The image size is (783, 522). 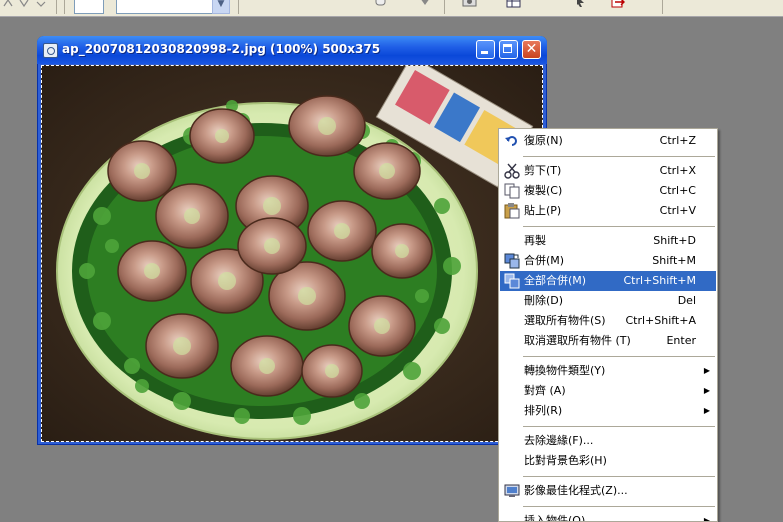 I want to click on menu-item-paste: 貼上(P) Ctrl+V, so click(x=608, y=211).